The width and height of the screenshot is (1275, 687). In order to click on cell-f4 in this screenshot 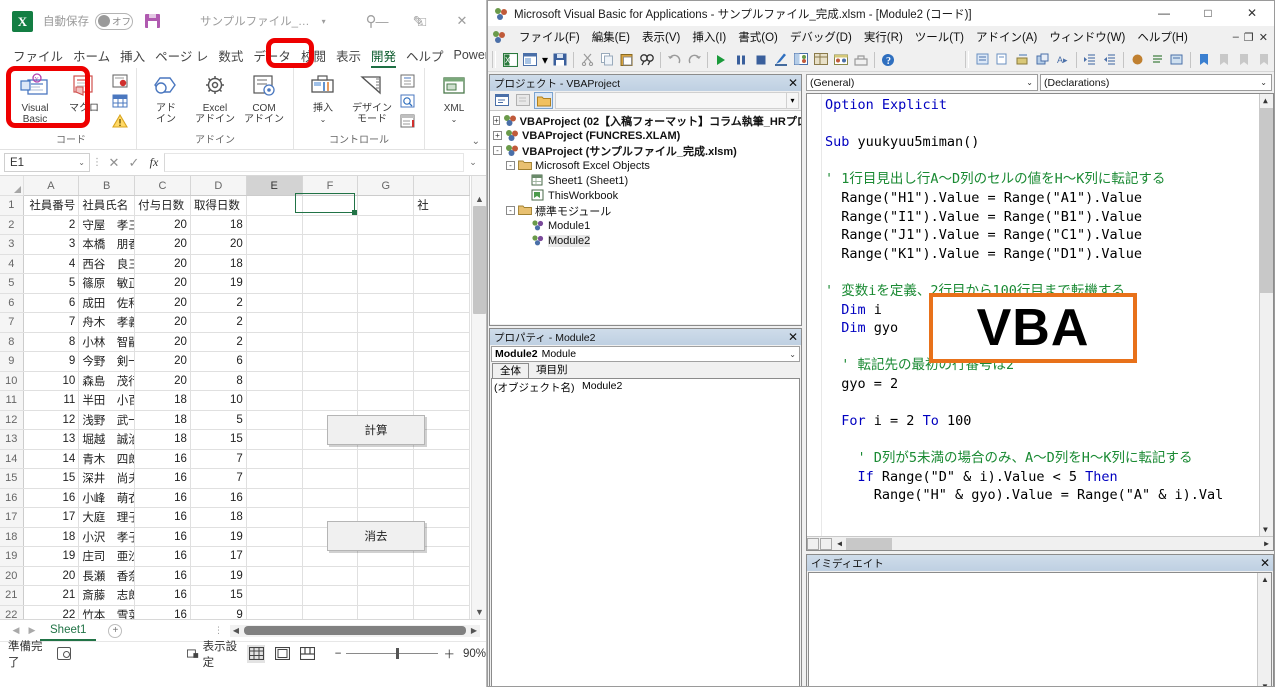, I will do `click(330, 264)`.